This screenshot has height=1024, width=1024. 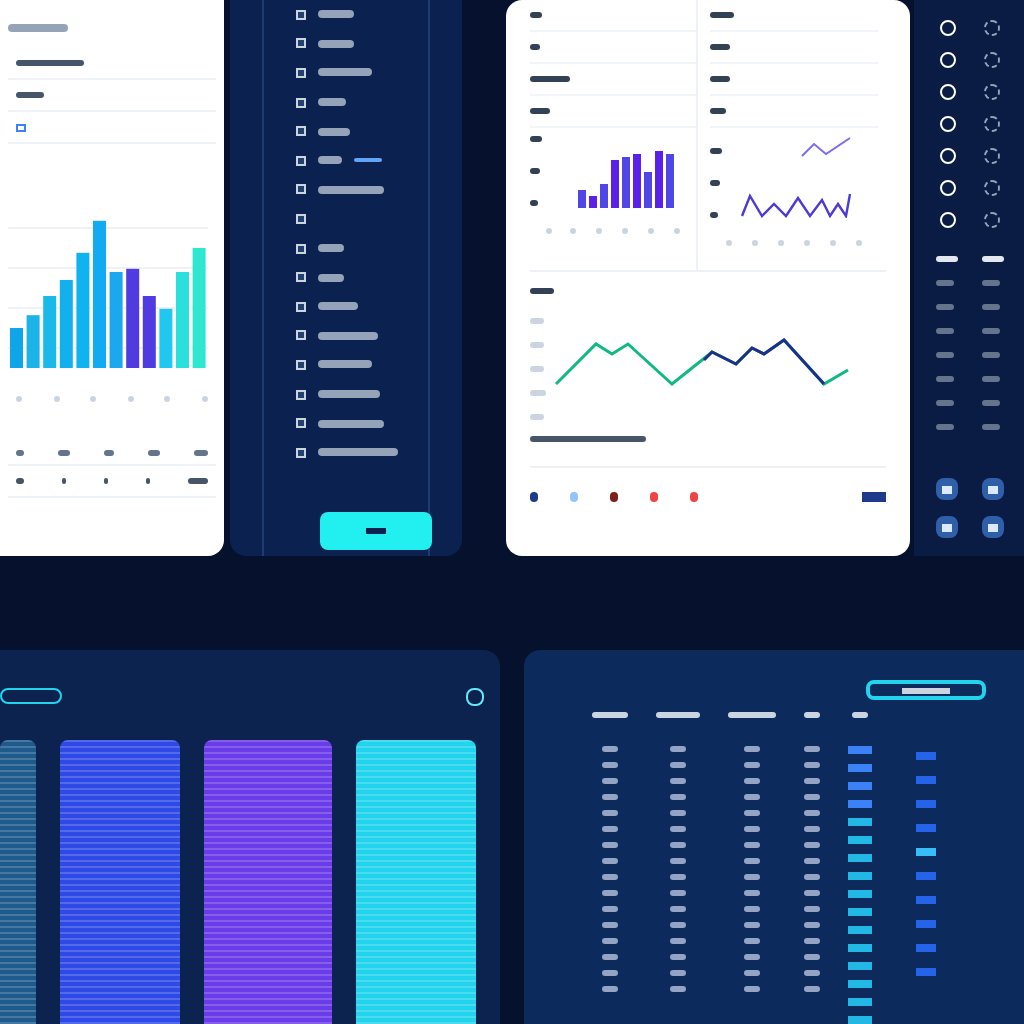 What do you see at coordinates (926, 690) in the screenshot?
I see `outline-button` at bounding box center [926, 690].